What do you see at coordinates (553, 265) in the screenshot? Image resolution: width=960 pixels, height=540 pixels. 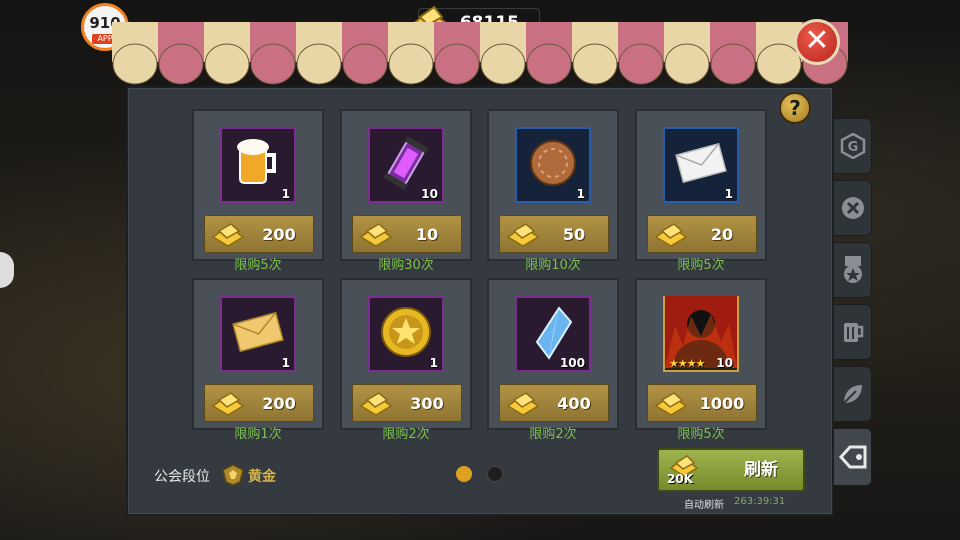 I see `purchase-limit: 限购10次` at bounding box center [553, 265].